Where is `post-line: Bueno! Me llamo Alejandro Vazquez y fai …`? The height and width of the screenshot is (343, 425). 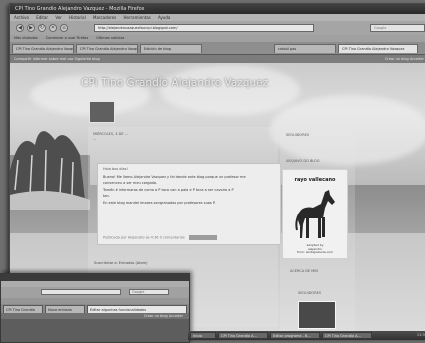
post-line: Bueno! Me llamo Alejandro Vazquez y fai … is located at coordinates (174, 176).